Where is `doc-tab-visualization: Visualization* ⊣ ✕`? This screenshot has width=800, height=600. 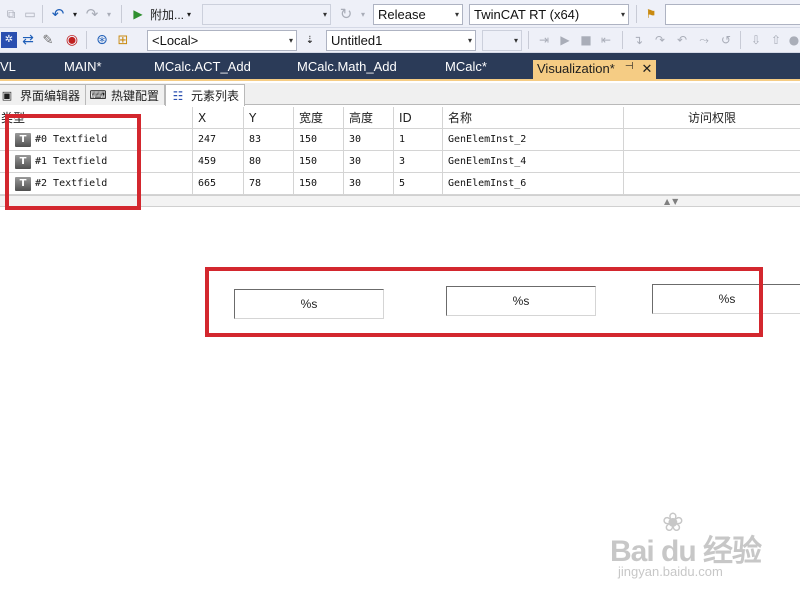
doc-tab-visualization: Visualization* ⊣ ✕ is located at coordinates (595, 70).